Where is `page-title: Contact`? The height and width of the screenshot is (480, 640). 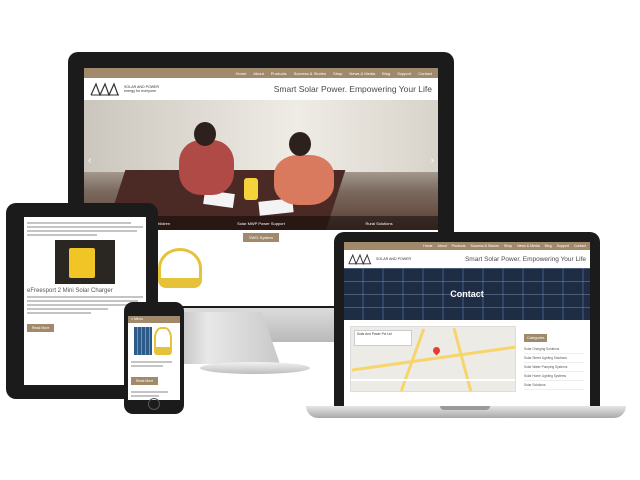 page-title: Contact is located at coordinates (467, 294).